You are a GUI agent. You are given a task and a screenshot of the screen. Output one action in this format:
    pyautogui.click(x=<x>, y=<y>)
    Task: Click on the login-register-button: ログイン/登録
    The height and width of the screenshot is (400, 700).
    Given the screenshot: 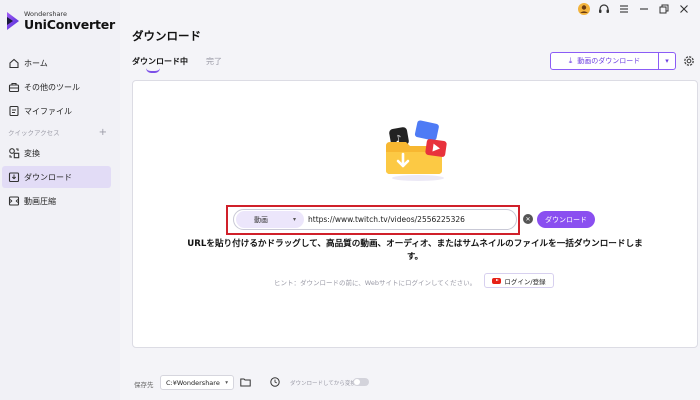 What is the action you would take?
    pyautogui.click(x=519, y=280)
    